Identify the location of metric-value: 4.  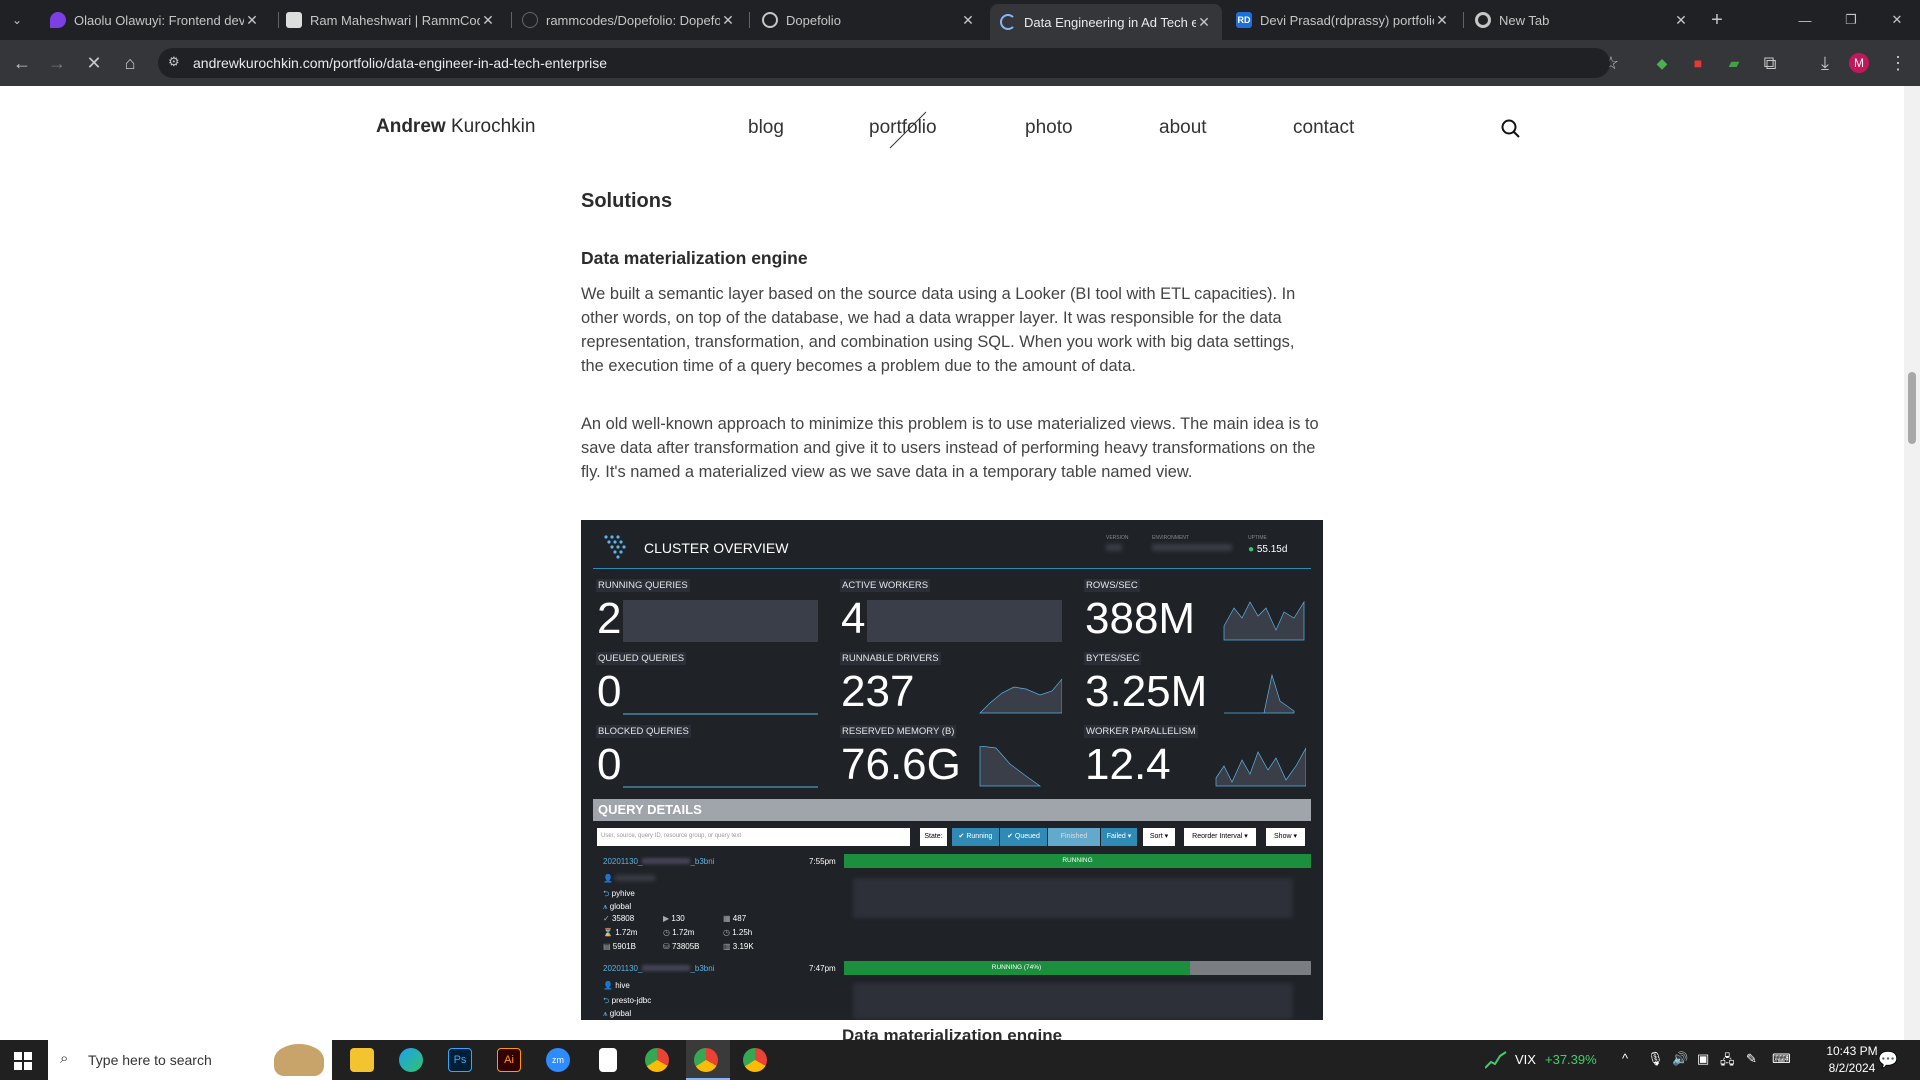
(853, 618).